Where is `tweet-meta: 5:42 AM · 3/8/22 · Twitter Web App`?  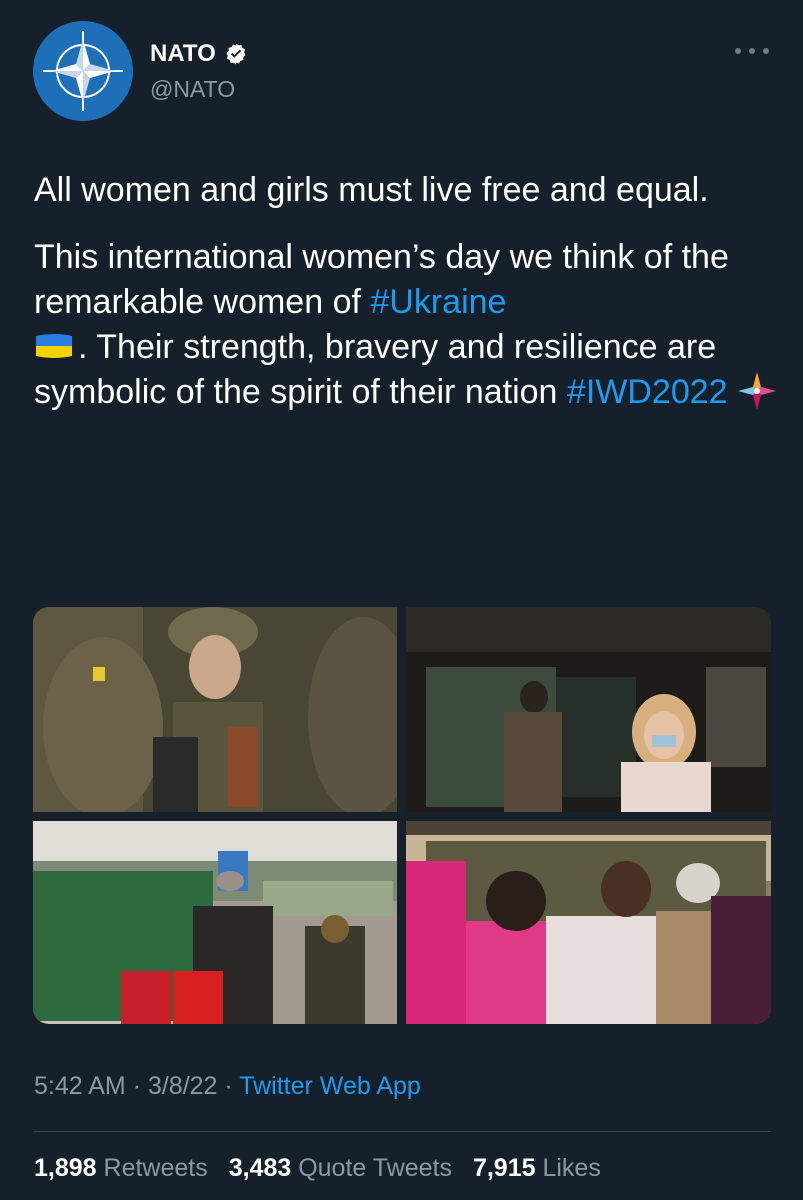 tweet-meta: 5:42 AM · 3/8/22 · Twitter Web App is located at coordinates (227, 1086).